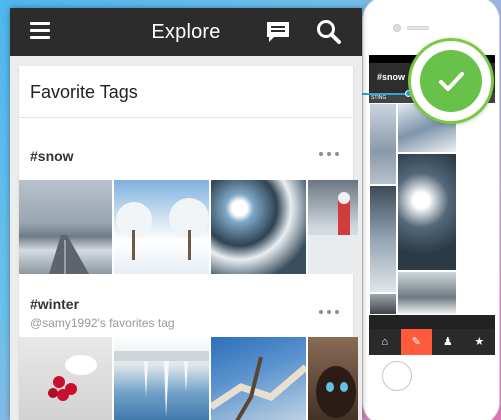  Describe the element at coordinates (65, 378) in the screenshot. I see `winter-photo-berries` at that location.